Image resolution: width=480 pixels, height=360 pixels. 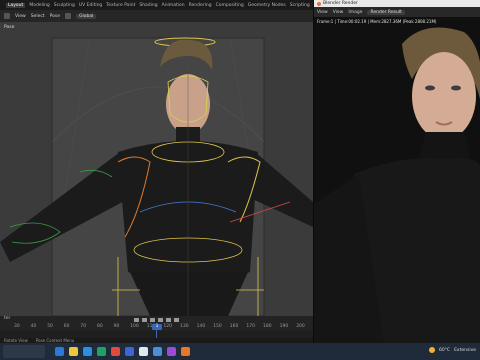 What do you see at coordinates (300, 326) in the screenshot?
I see `timeline-tick-label: 200` at bounding box center [300, 326].